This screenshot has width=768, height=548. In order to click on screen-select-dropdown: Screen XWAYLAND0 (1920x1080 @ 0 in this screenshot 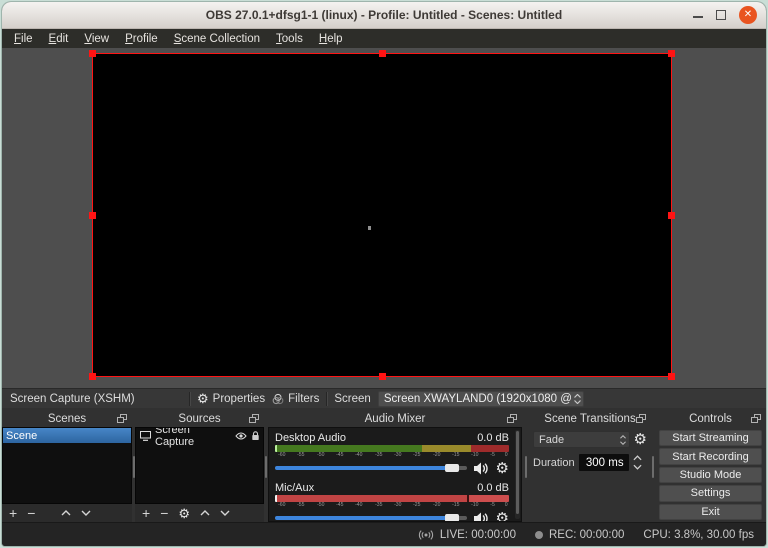, I will do `click(480, 398)`.